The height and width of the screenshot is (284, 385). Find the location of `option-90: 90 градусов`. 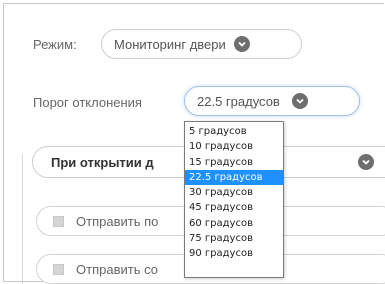

option-90: 90 градусов is located at coordinates (234, 253).